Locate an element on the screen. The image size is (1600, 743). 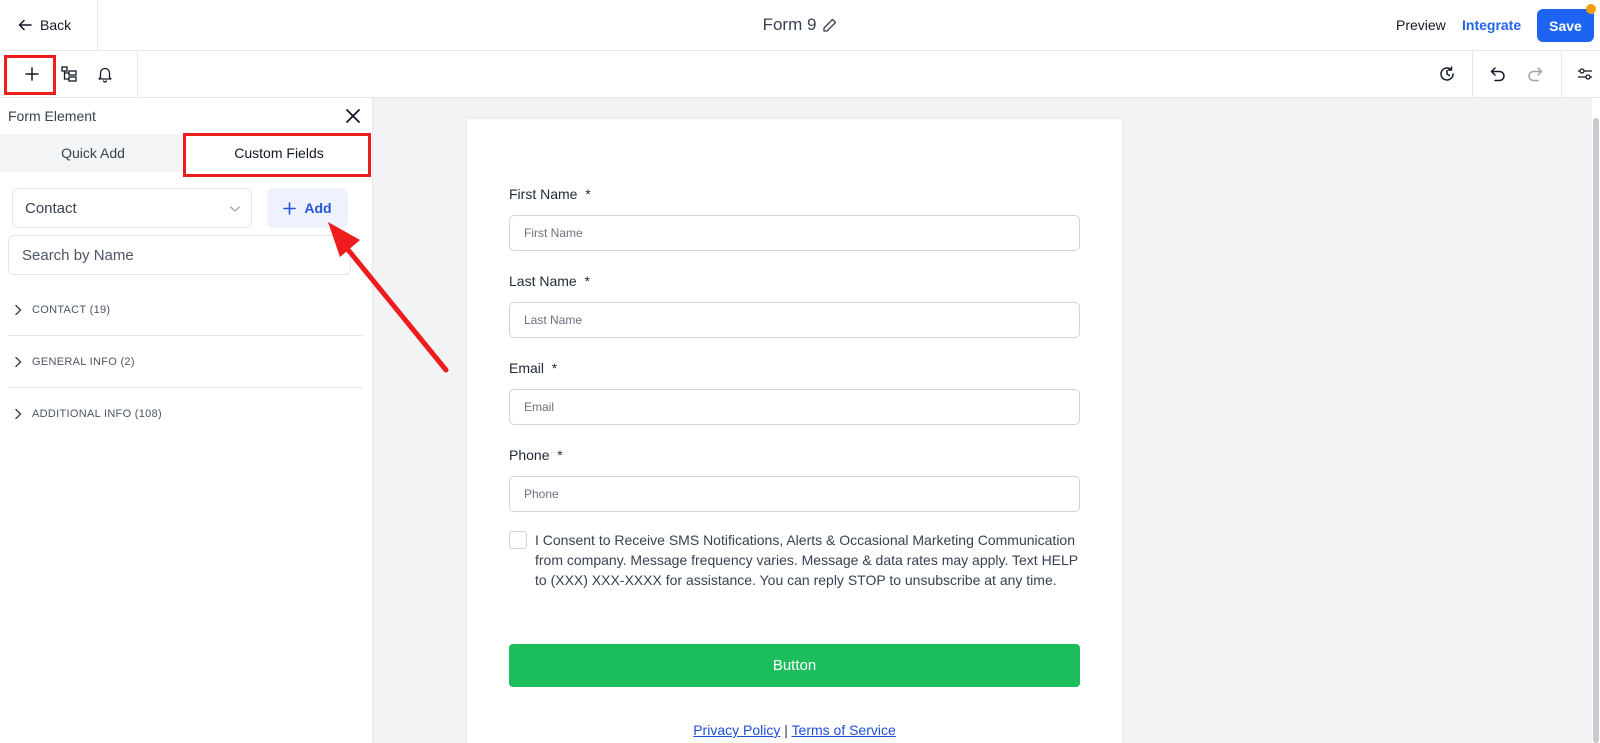
notifications-button is located at coordinates (105, 74).